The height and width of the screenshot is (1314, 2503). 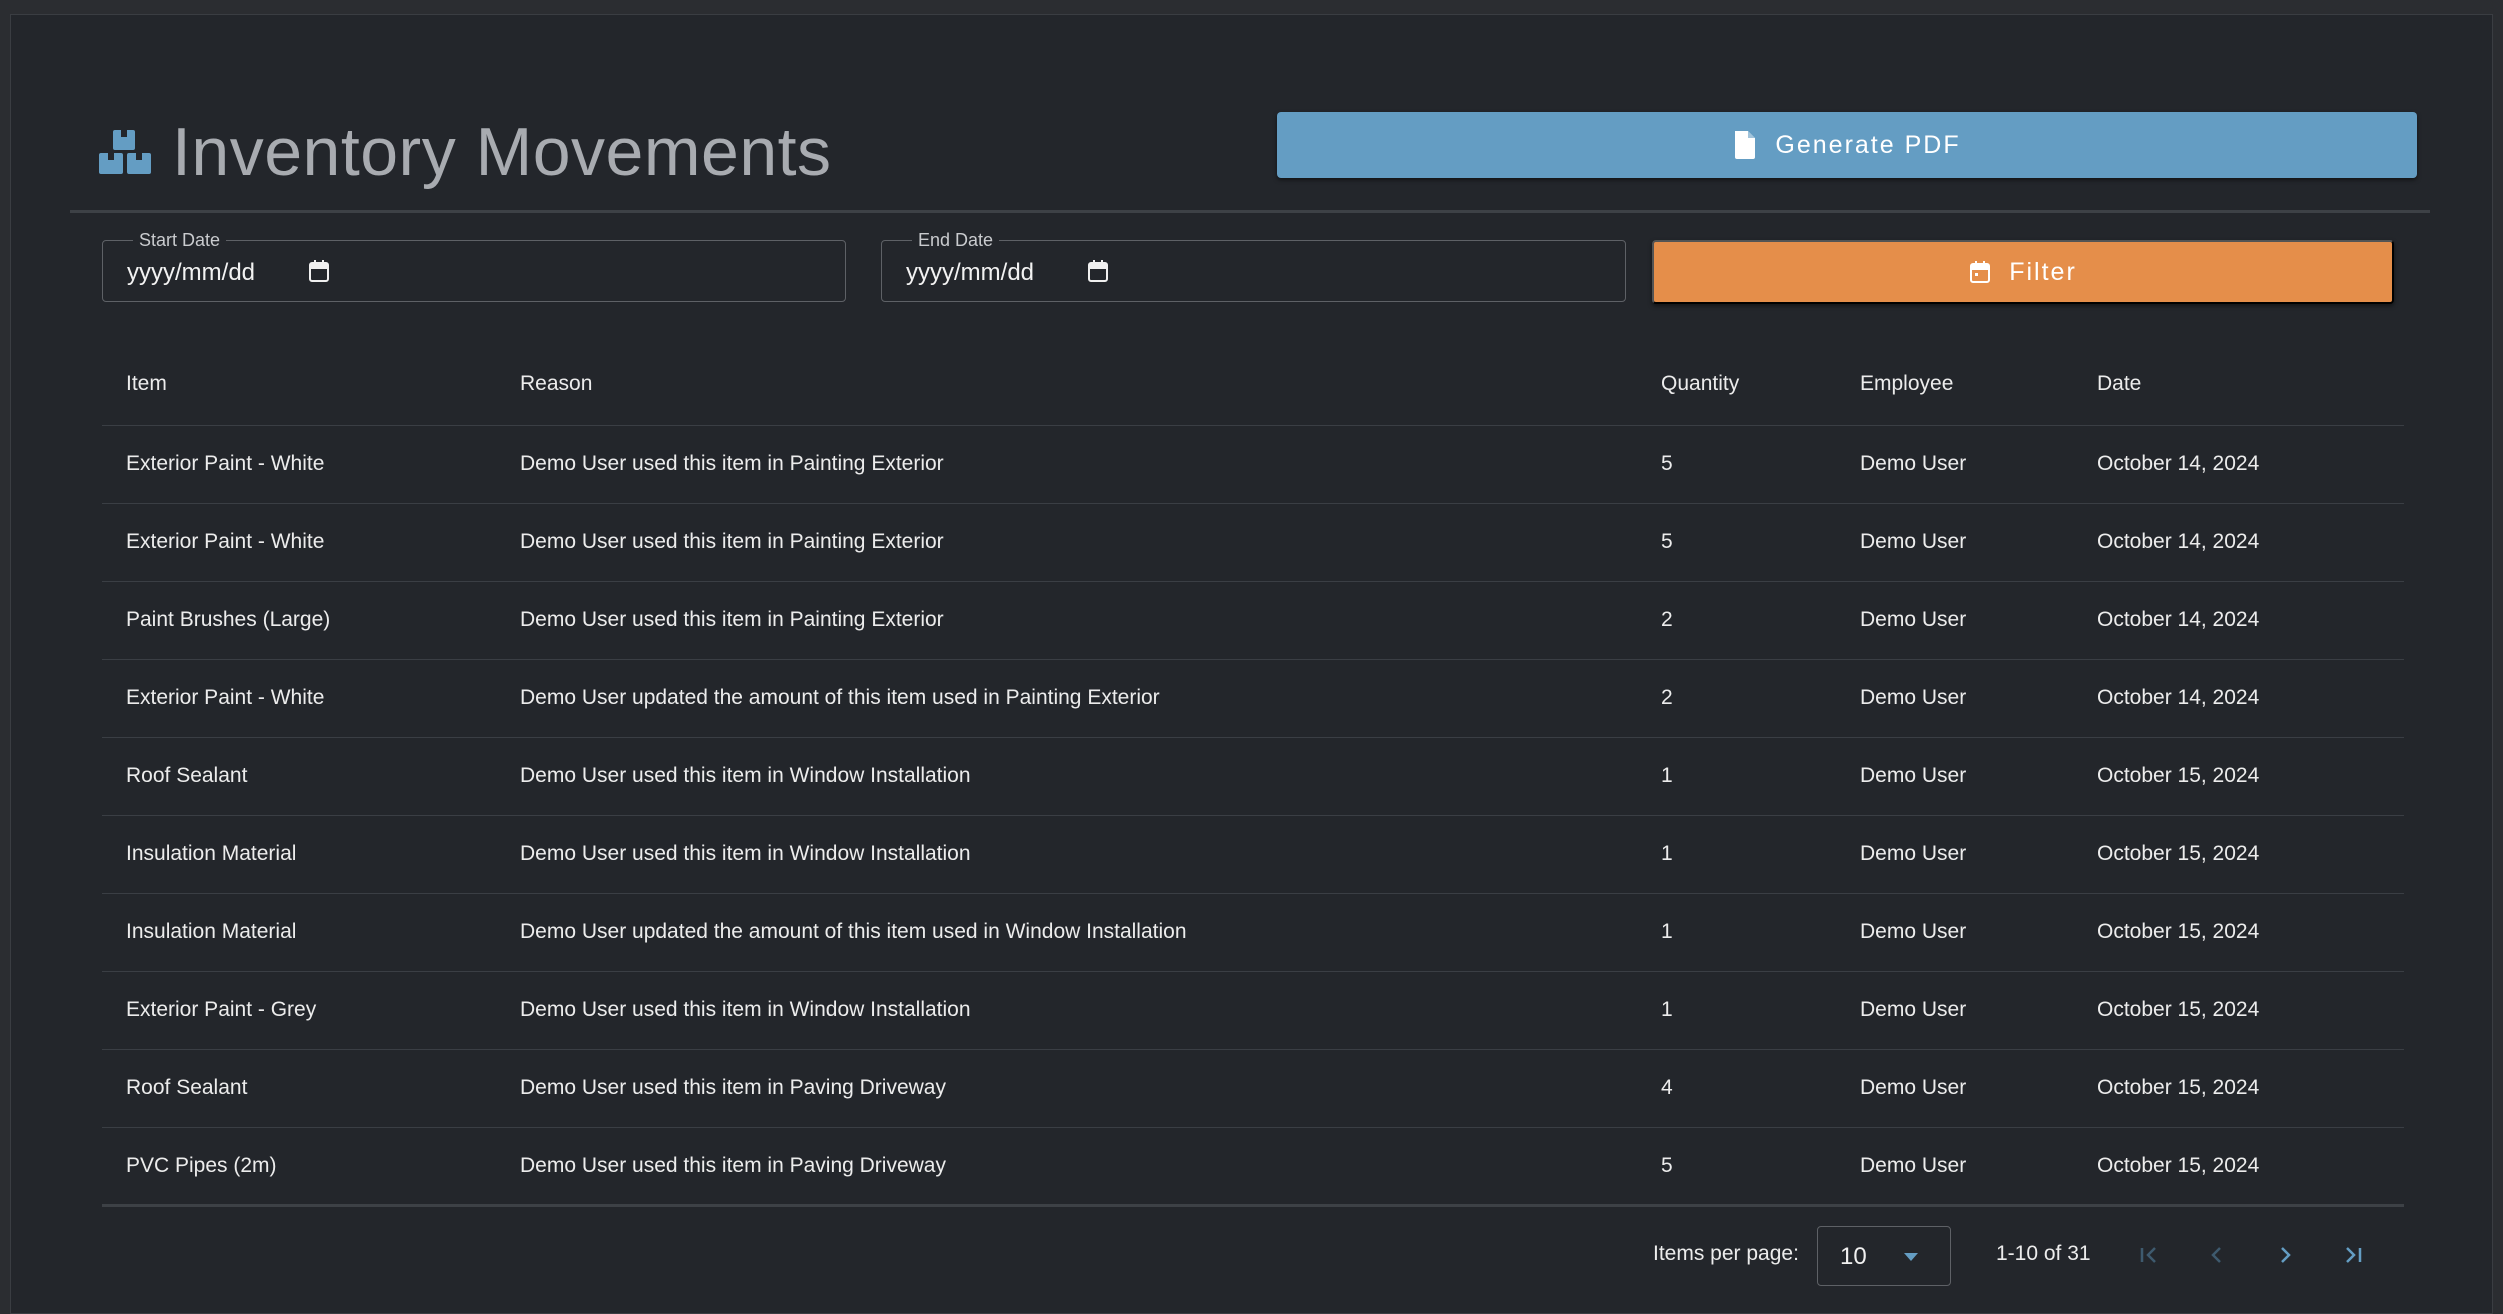 I want to click on cell-item: Exterior Paint - Grey, so click(x=299, y=1010).